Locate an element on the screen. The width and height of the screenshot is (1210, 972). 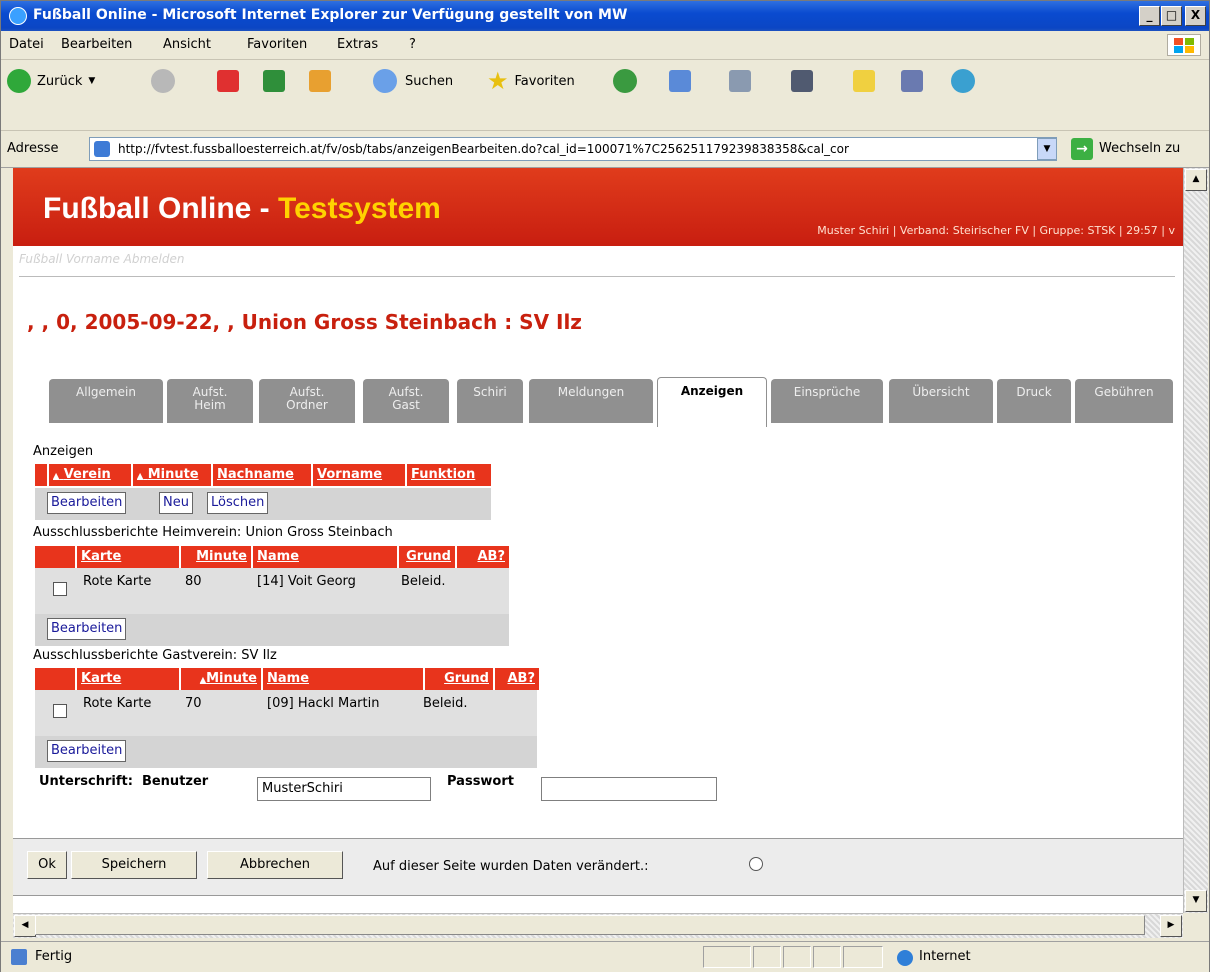
favorites-button: ★ Favoriten is located at coordinates (531, 81).